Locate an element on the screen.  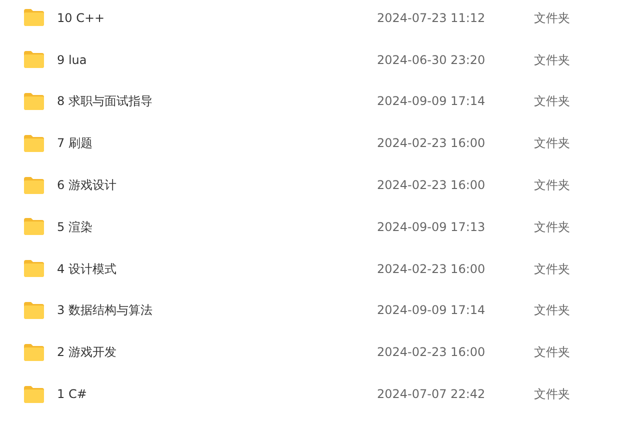
folder-name: 1 C# is located at coordinates (72, 395).